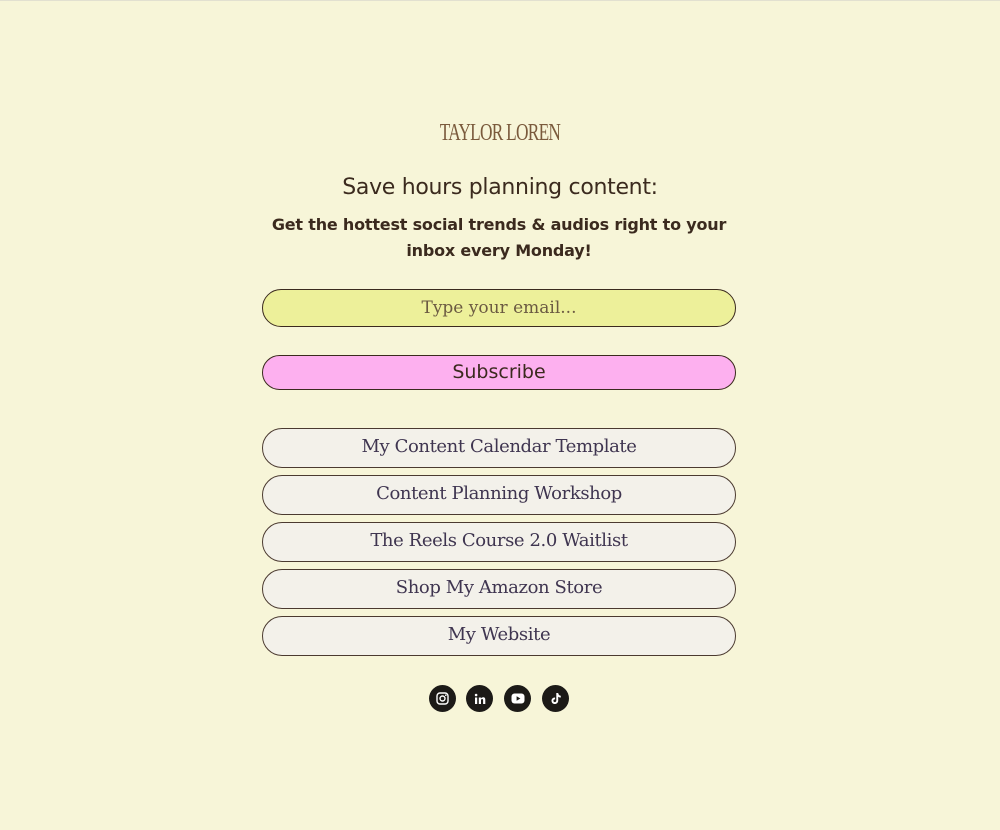 The height and width of the screenshot is (830, 1000). I want to click on tiktok-icon, so click(555, 698).